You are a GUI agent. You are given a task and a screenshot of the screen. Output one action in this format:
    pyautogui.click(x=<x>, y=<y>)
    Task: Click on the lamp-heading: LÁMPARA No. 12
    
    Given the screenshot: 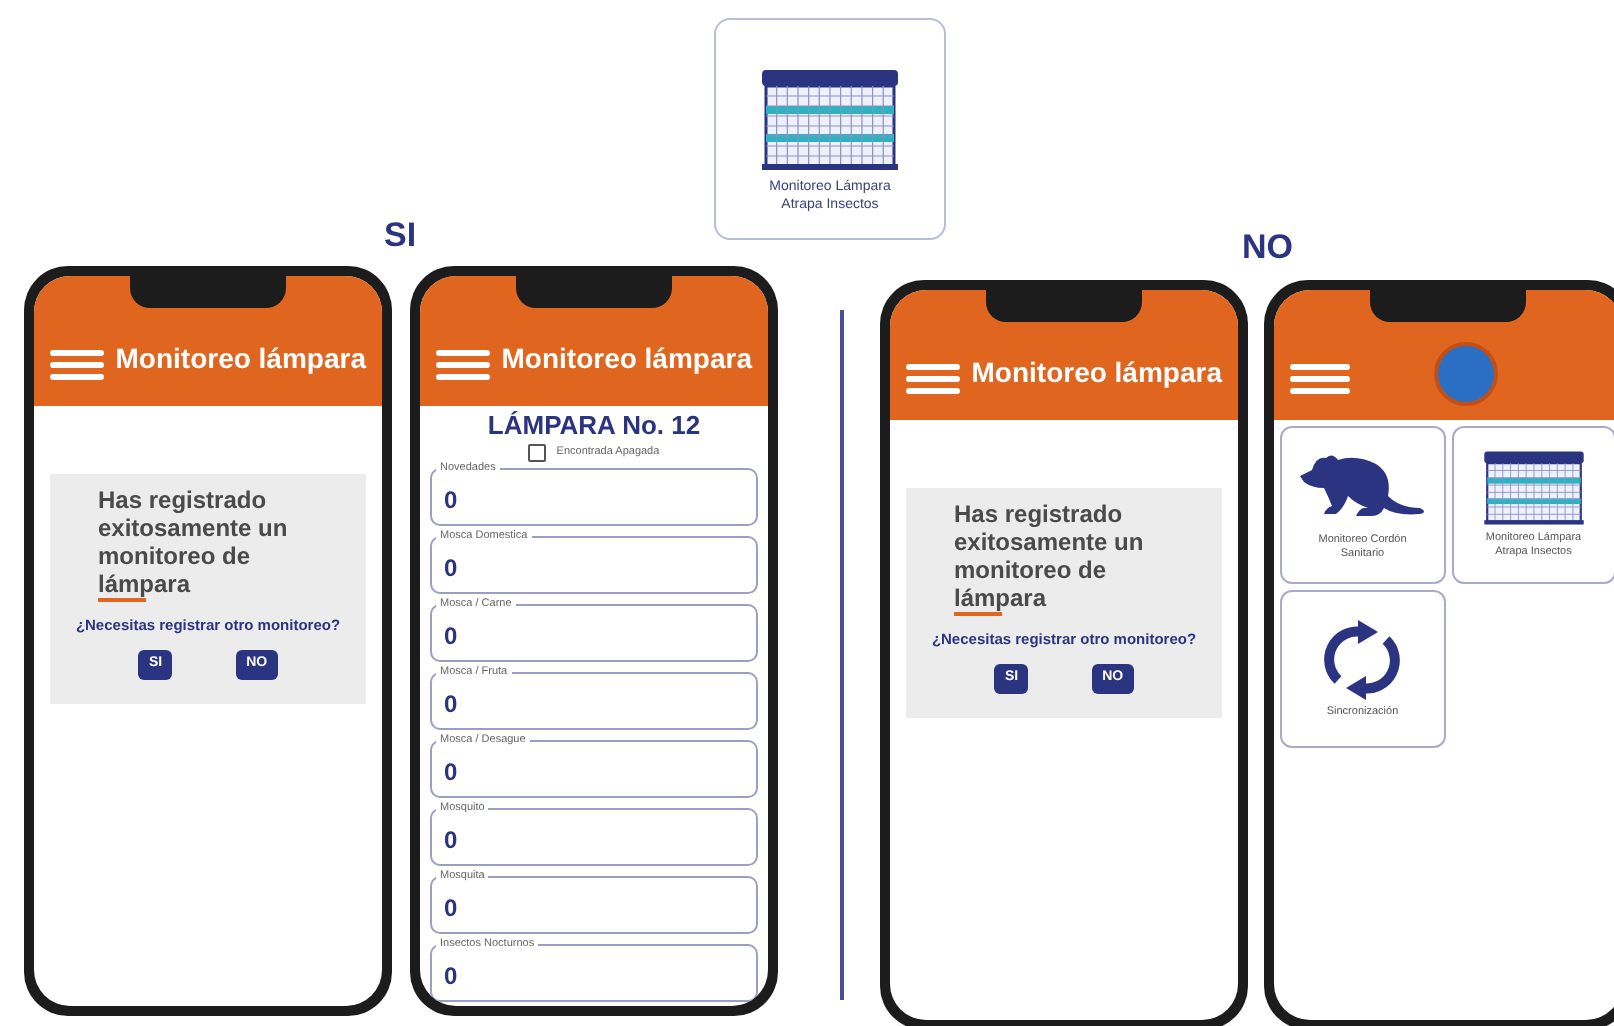 What is the action you would take?
    pyautogui.click(x=594, y=426)
    